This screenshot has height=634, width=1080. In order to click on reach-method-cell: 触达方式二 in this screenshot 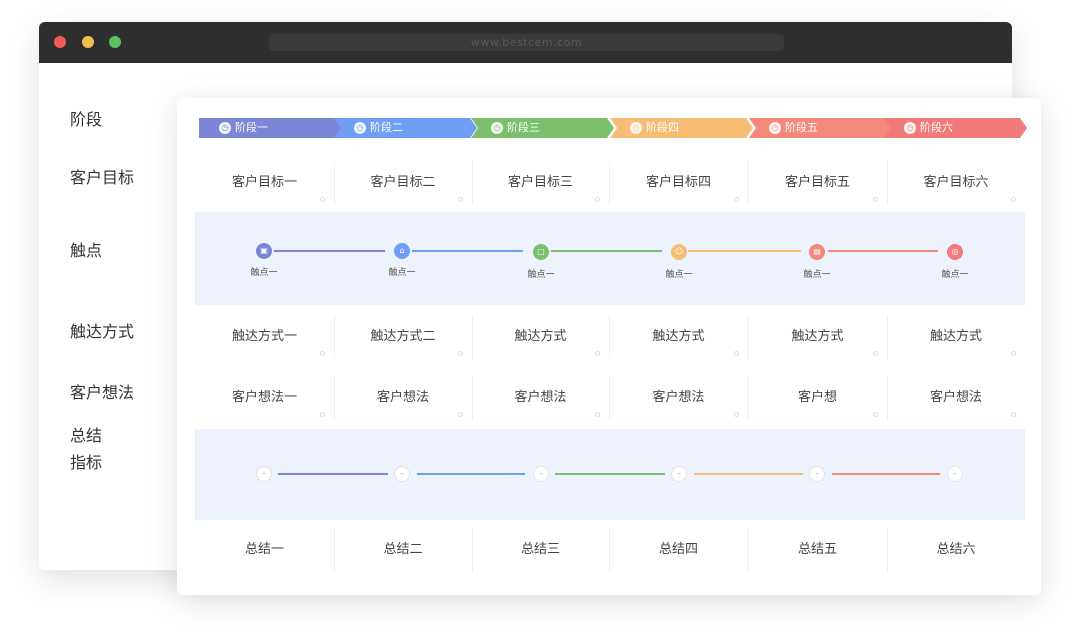, I will do `click(403, 337)`.